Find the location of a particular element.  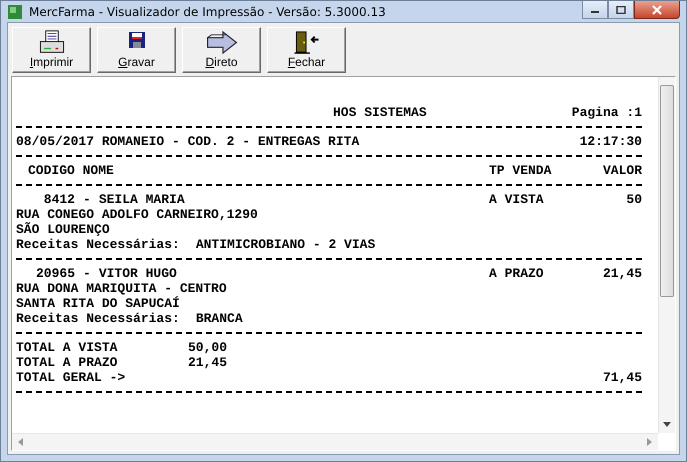

column-header: TP VENDA is located at coordinates (520, 170).